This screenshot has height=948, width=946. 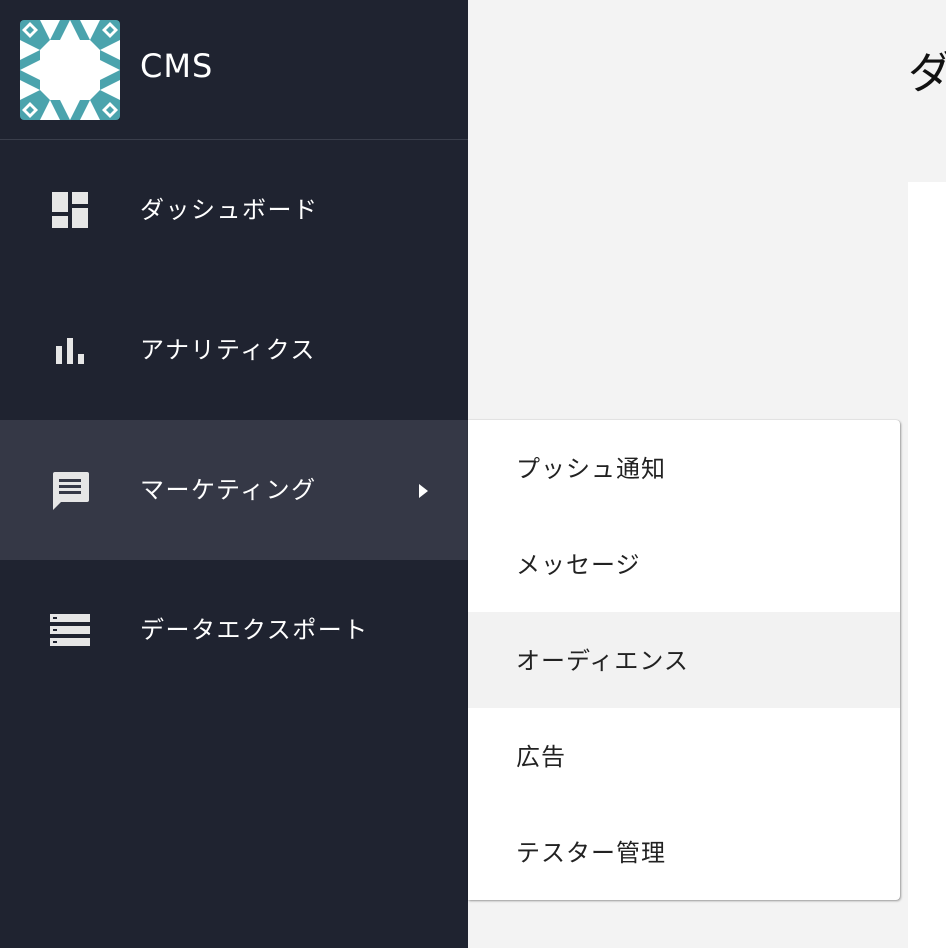 What do you see at coordinates (927, 565) in the screenshot?
I see `content-card` at bounding box center [927, 565].